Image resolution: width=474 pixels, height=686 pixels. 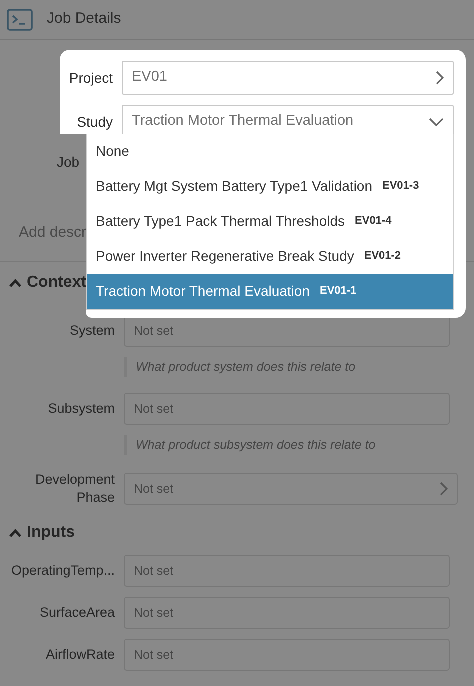 I want to click on page-title: Job Details, so click(x=84, y=19).